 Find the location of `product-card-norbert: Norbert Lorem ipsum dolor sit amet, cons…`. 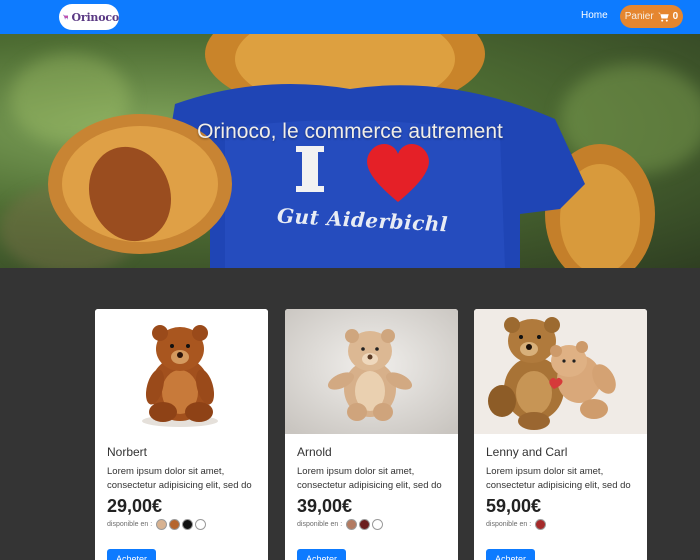

product-card-norbert: Norbert Lorem ipsum dolor sit amet, cons… is located at coordinates (181, 434).